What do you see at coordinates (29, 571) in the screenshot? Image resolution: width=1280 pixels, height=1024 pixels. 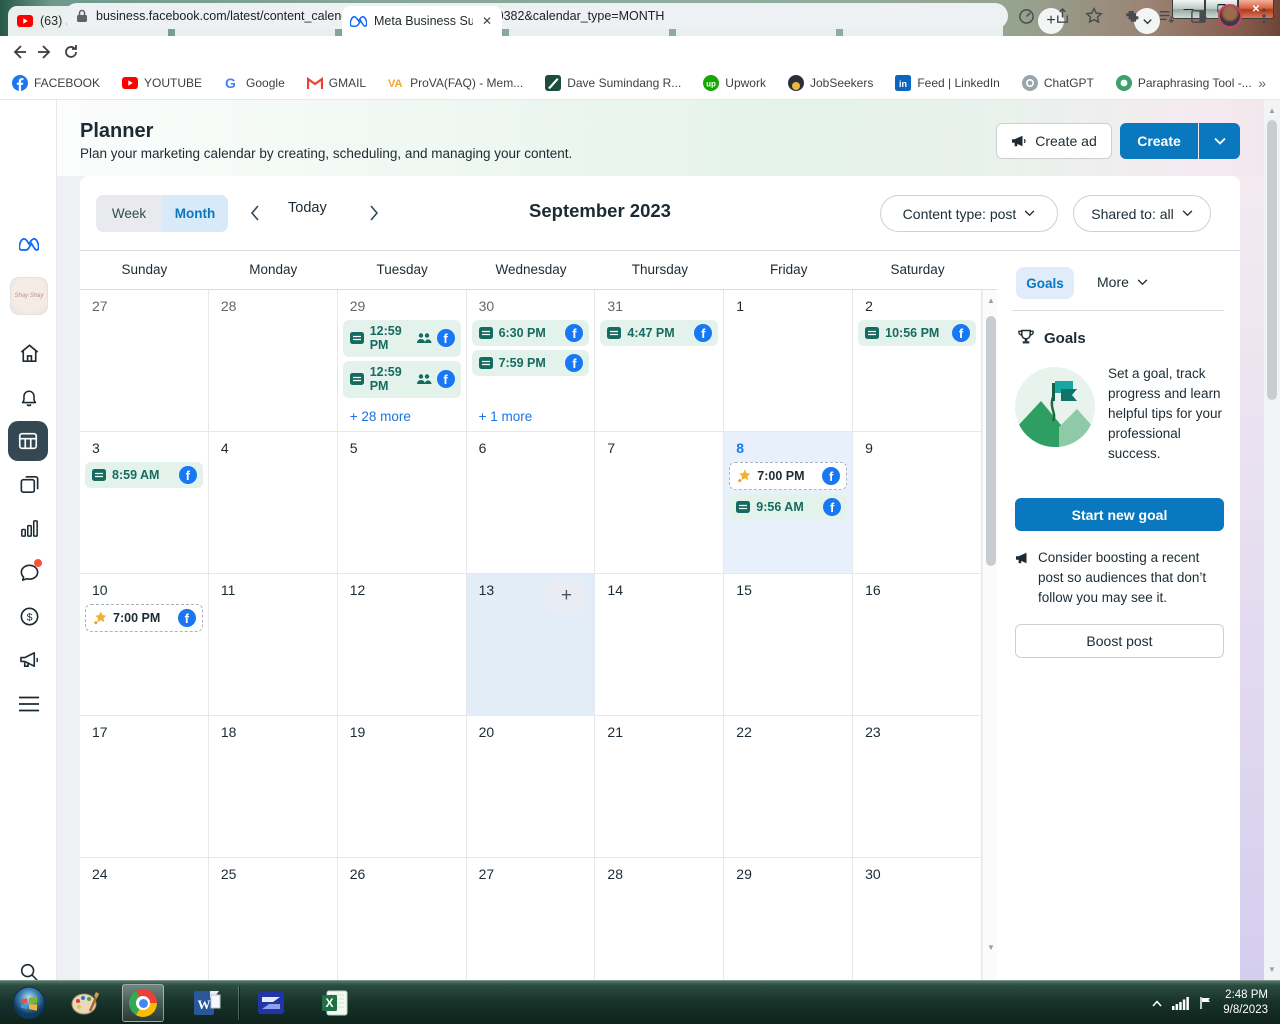 I see `sidebar-item-inbox` at bounding box center [29, 571].